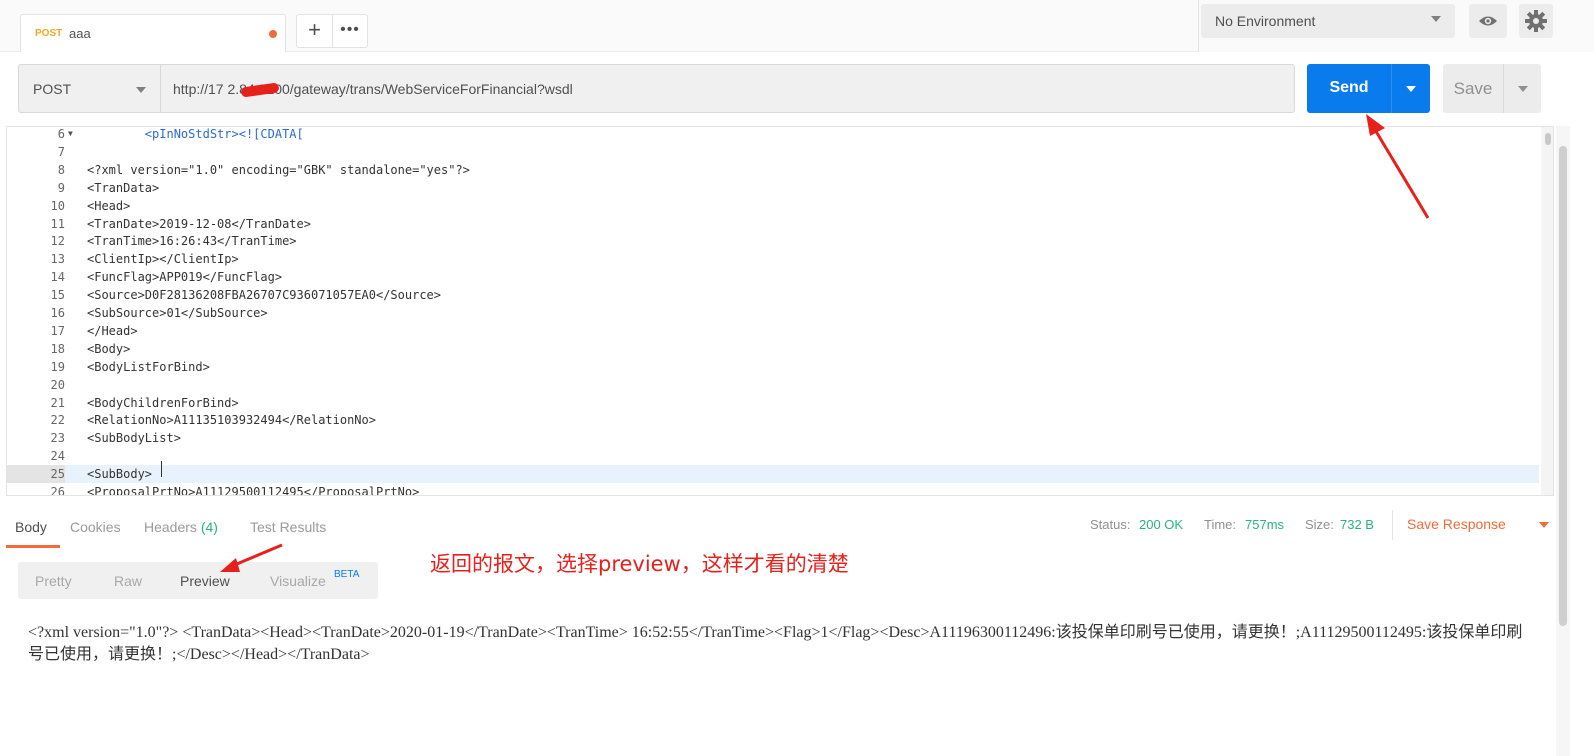 The image size is (1594, 756). Describe the element at coordinates (1398, 166) in the screenshot. I see `arrow-to-send` at that location.